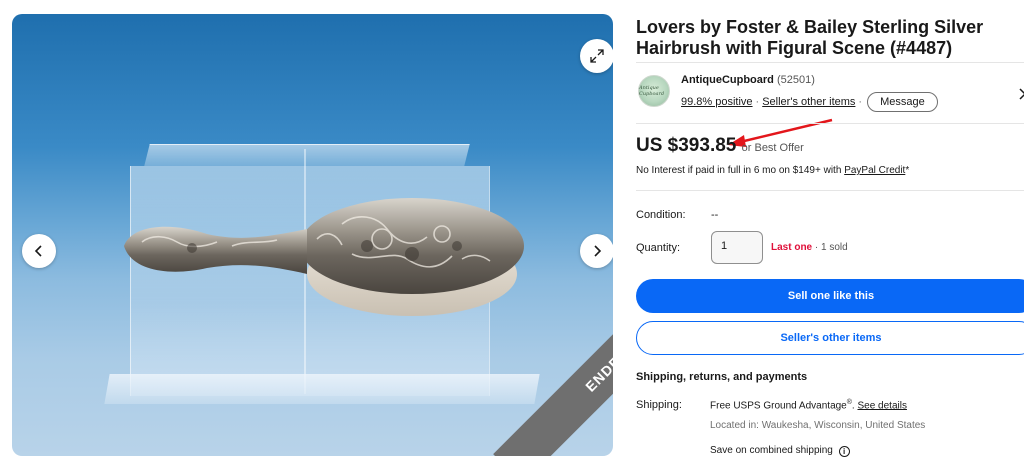 The width and height of the screenshot is (1024, 474). What do you see at coordinates (1020, 94) in the screenshot?
I see `chevron-right-seller-icon` at bounding box center [1020, 94].